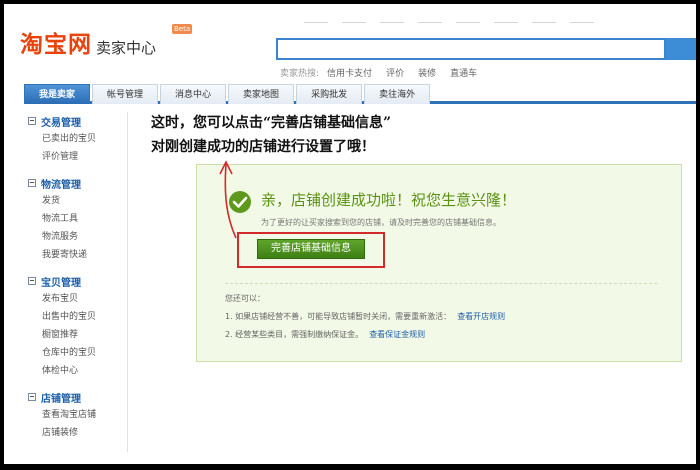 The height and width of the screenshot is (470, 700). Describe the element at coordinates (125, 94) in the screenshot. I see `tab-account: 帐号管理` at that location.